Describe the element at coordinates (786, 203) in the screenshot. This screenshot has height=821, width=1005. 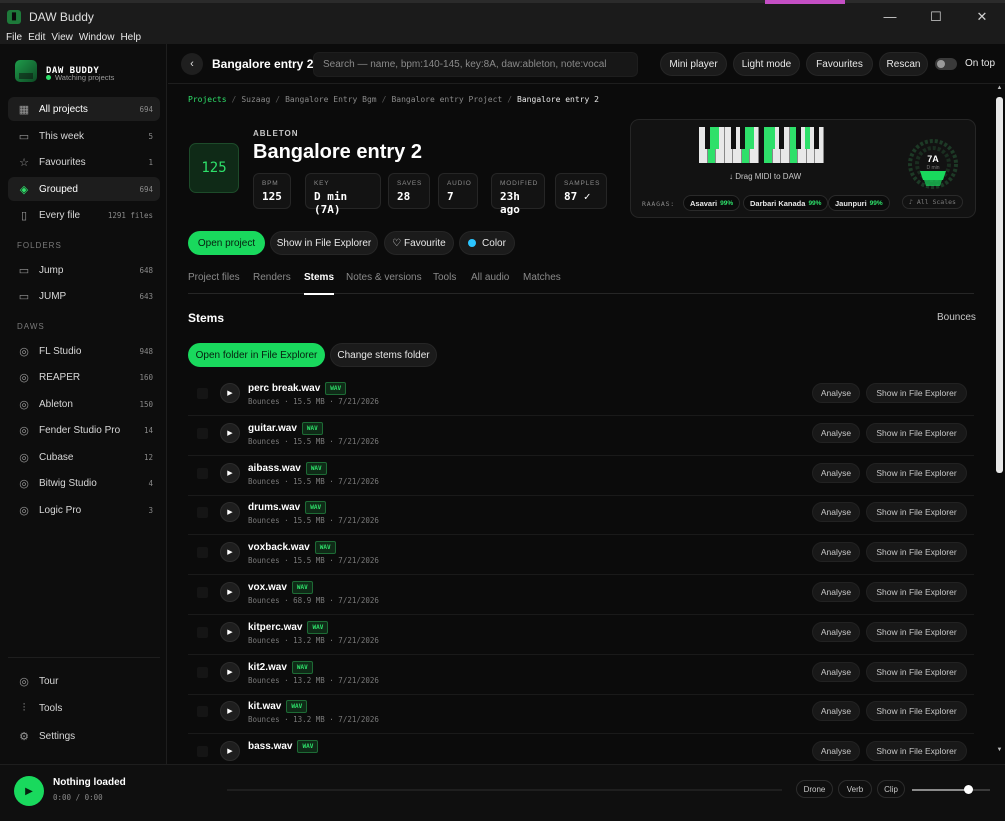
I see `raga-chip: Darbari Kanada 99%` at that location.